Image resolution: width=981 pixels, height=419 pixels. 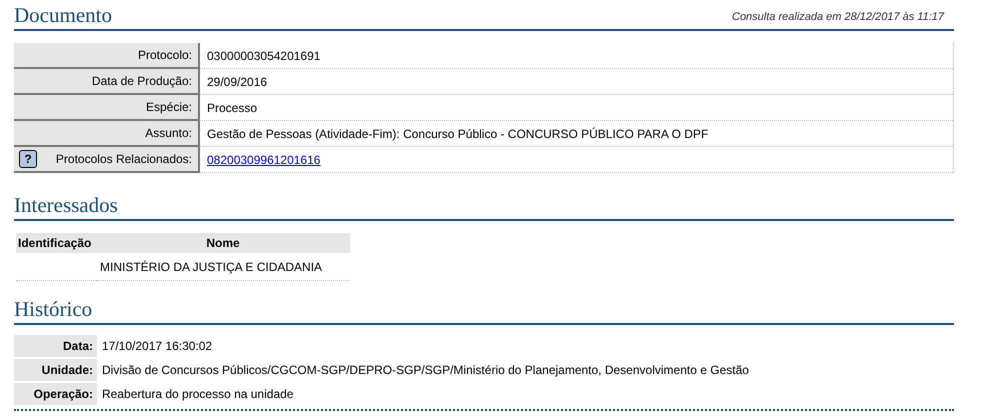 I want to click on field-label: ? Protocolos Relacionados:, so click(x=107, y=160).